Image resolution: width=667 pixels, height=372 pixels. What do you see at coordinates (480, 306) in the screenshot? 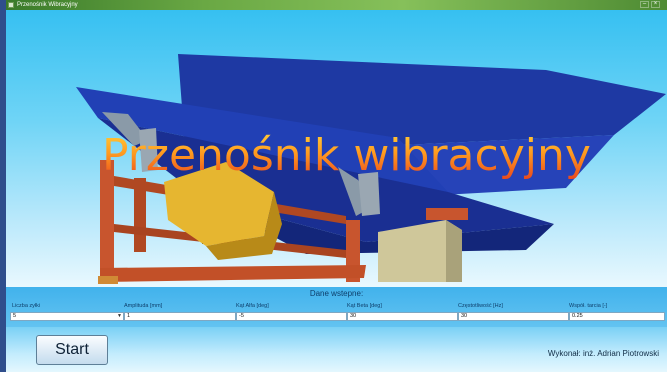
I see `label-frequency: Częstotliwość [Hz]` at bounding box center [480, 306].